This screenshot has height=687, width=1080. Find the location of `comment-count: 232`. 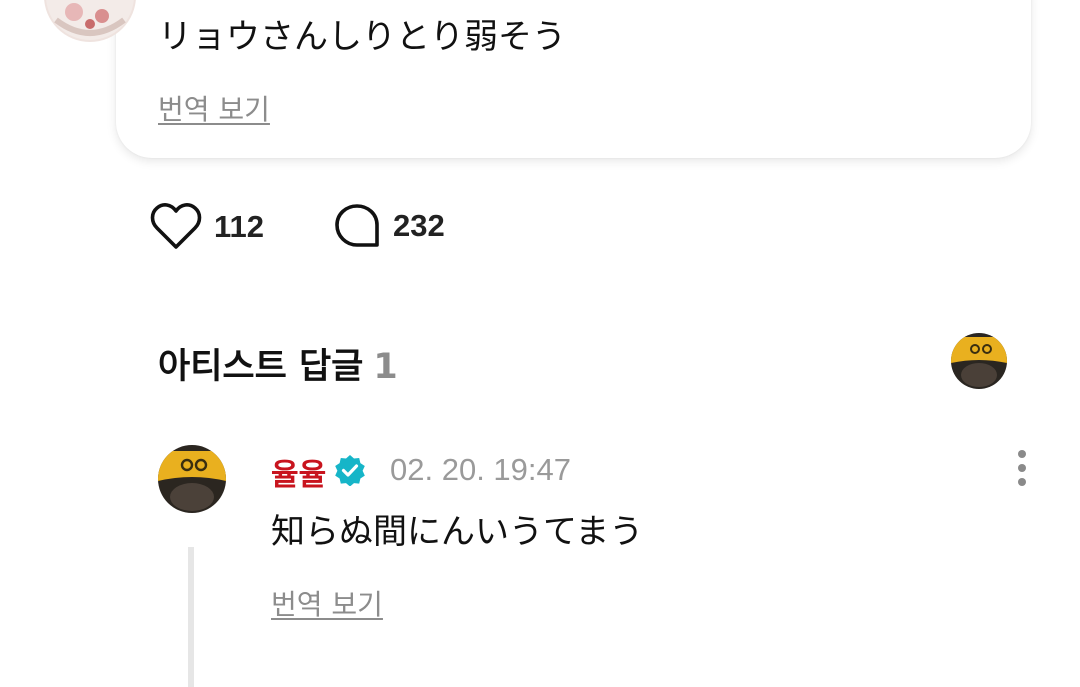

comment-count: 232 is located at coordinates (419, 225).